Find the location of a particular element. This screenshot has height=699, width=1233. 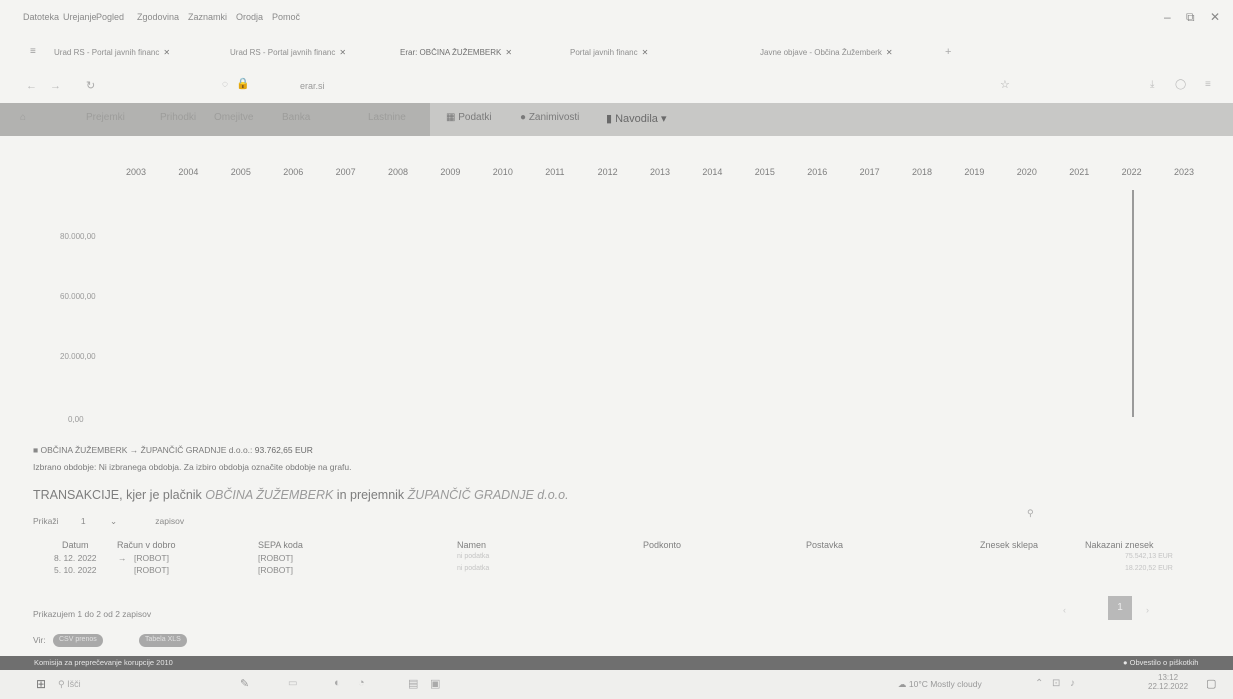

next-page-icon: › is located at coordinates (1147, 610).